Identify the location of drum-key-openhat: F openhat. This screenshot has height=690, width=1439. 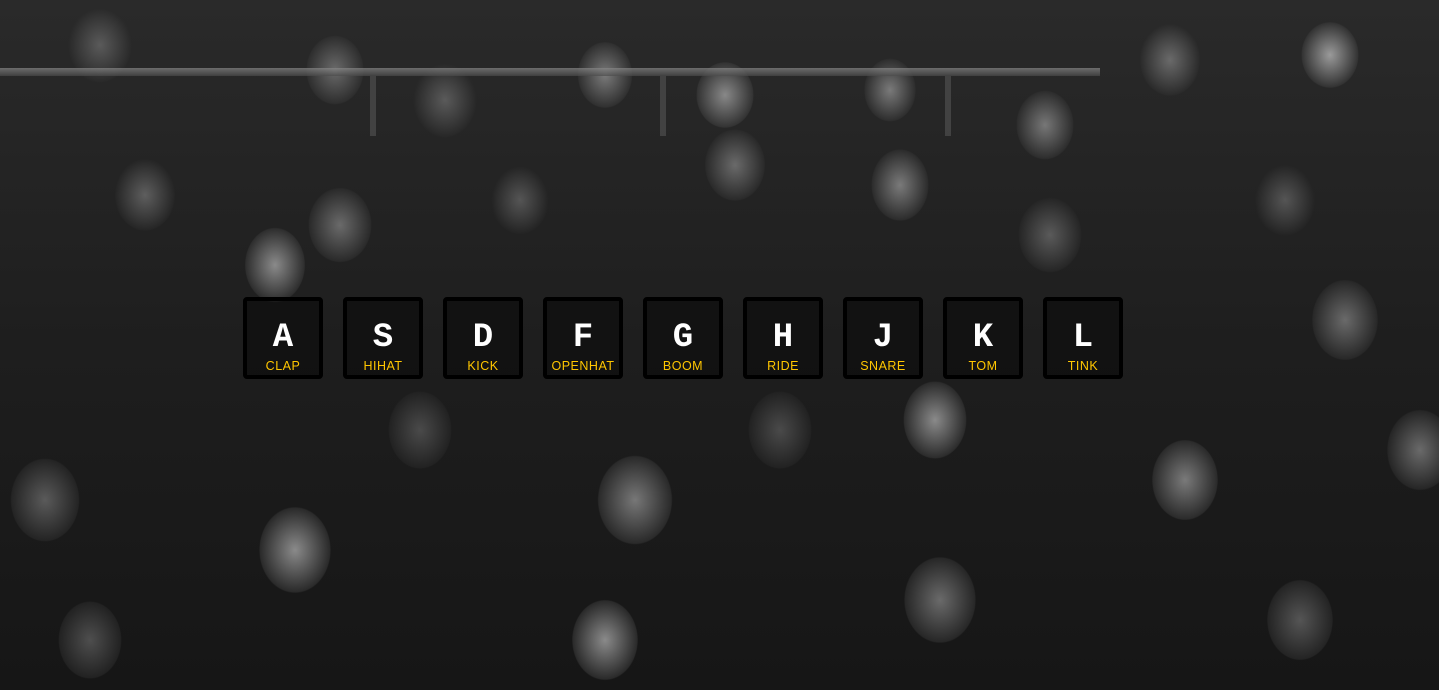
(583, 338).